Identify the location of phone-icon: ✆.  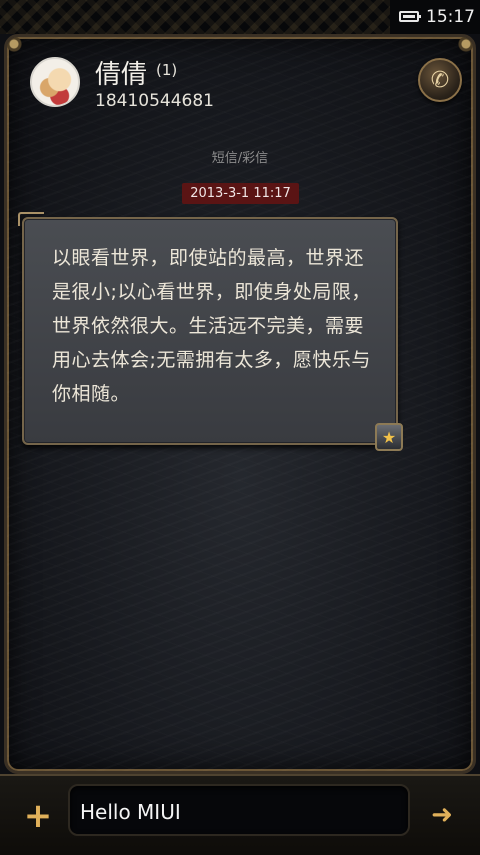
(440, 80).